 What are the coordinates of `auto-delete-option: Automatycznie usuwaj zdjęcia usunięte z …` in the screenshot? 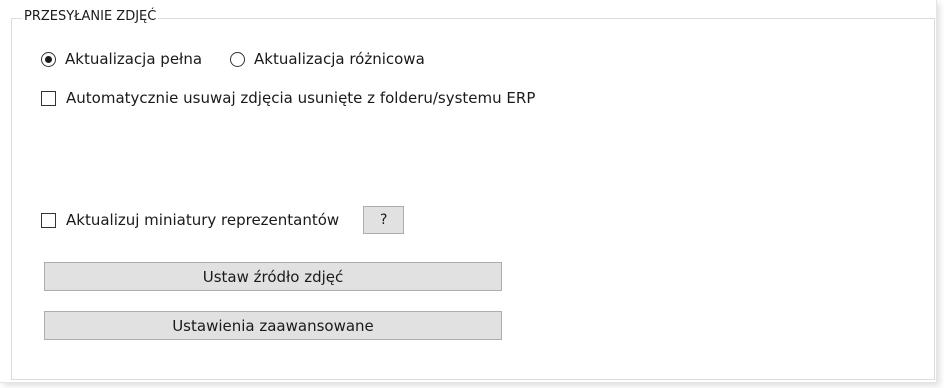 It's located at (288, 98).